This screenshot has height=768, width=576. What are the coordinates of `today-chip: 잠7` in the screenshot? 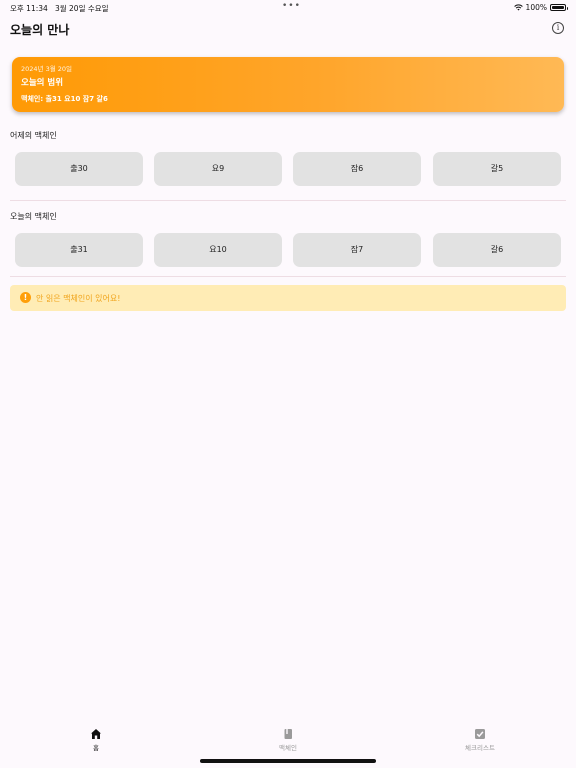 It's located at (357, 250).